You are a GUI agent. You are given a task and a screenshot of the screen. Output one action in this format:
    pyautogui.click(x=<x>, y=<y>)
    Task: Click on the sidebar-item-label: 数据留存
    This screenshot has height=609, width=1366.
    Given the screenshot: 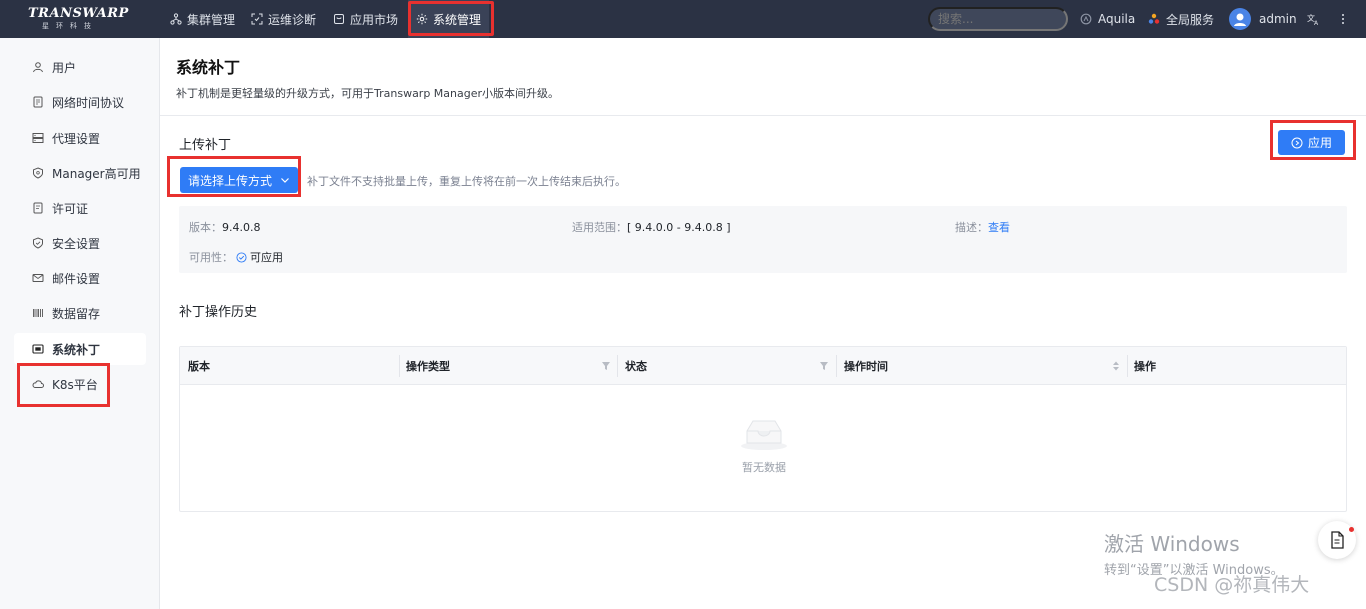 What is the action you would take?
    pyautogui.click(x=76, y=313)
    